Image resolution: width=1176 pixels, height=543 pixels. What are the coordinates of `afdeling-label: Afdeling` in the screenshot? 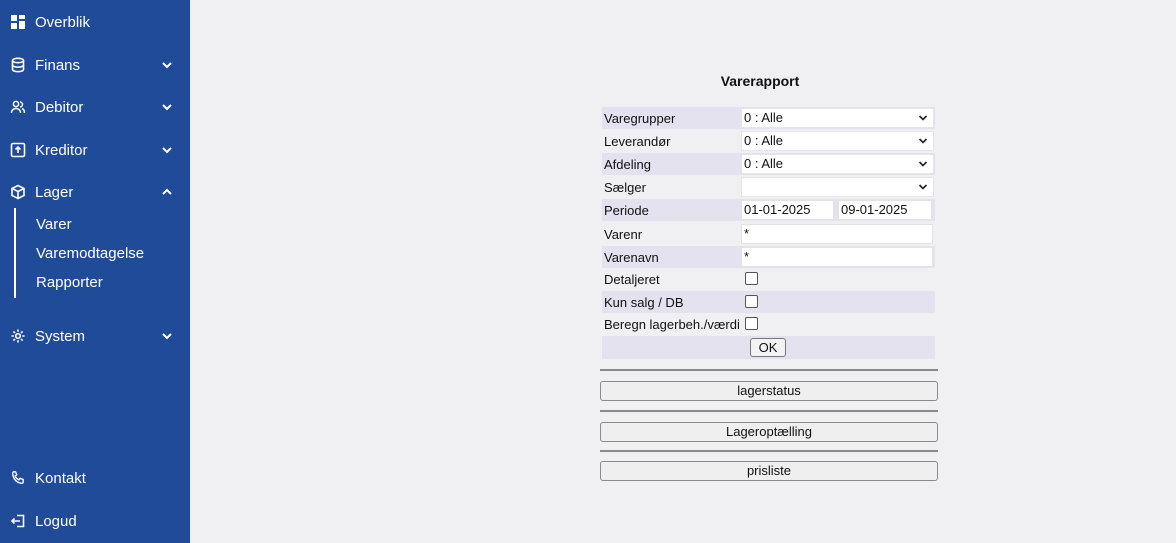 It's located at (627, 164).